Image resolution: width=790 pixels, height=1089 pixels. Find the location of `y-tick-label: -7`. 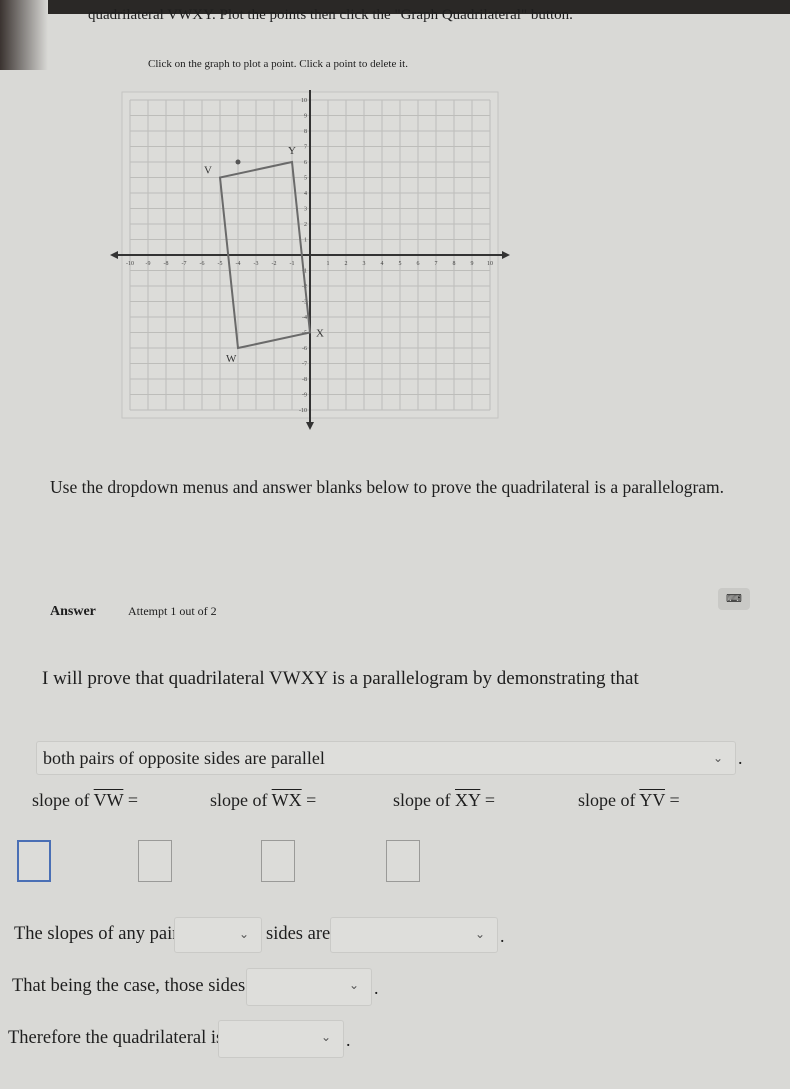

y-tick-label: -7 is located at coordinates (304, 365).